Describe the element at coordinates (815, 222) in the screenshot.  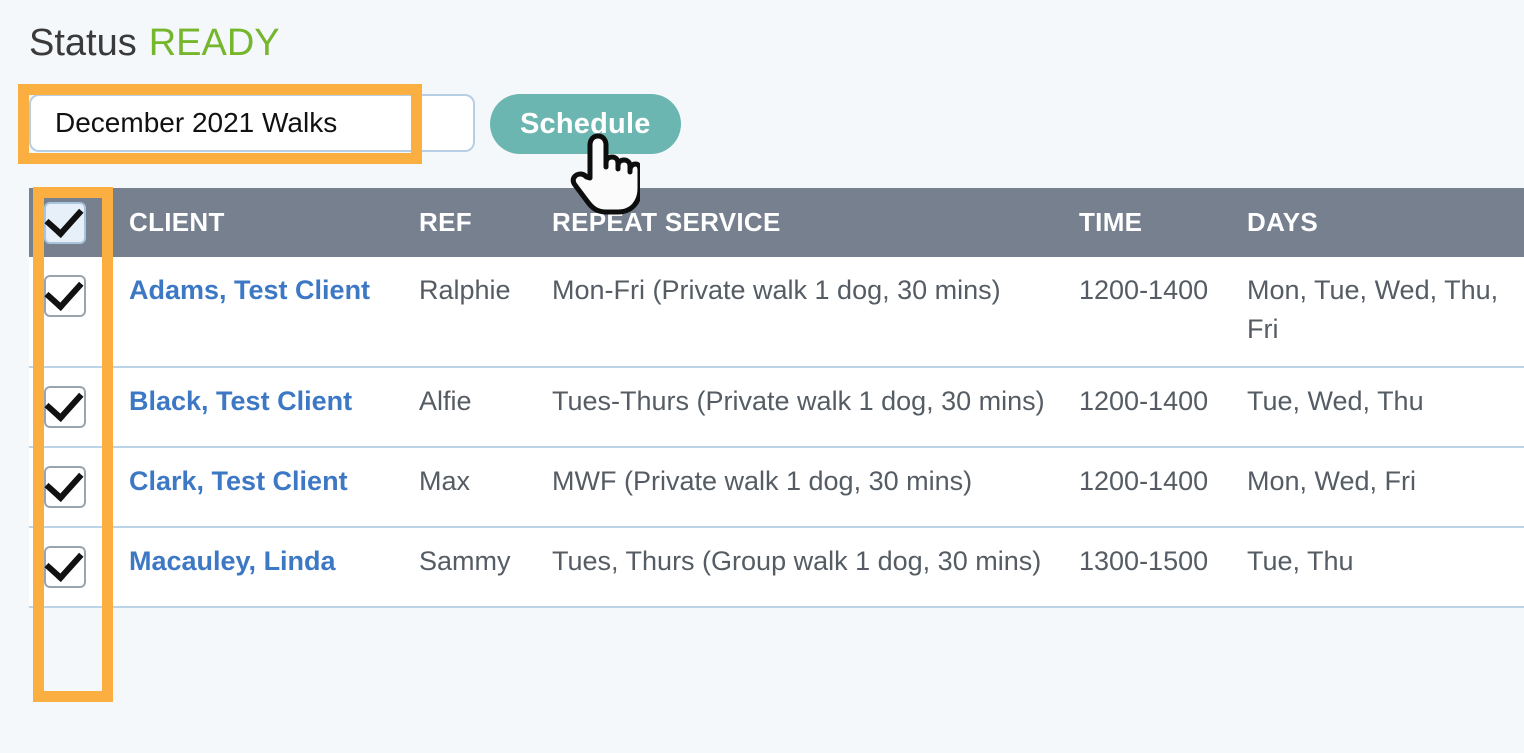
I see `column-header-repeat-service: REPEAT SERVICE` at that location.